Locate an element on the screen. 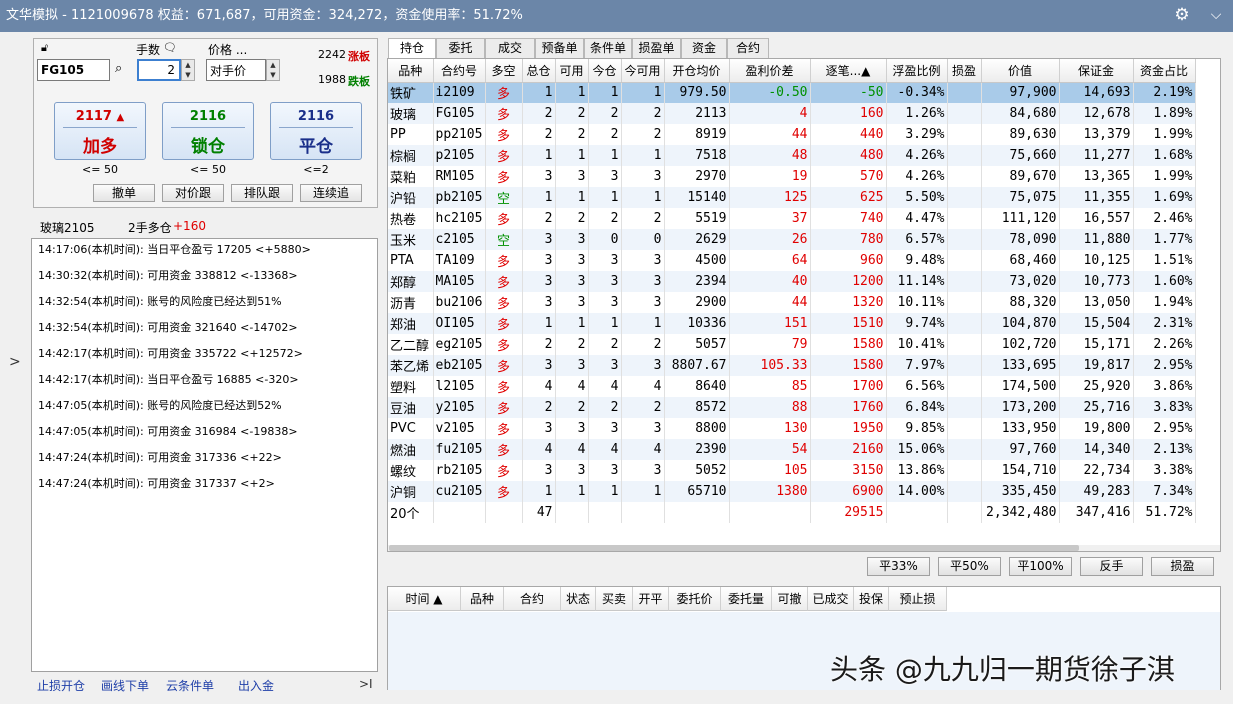 The image size is (1233, 704). table-cell: 625 is located at coordinates (848, 197).